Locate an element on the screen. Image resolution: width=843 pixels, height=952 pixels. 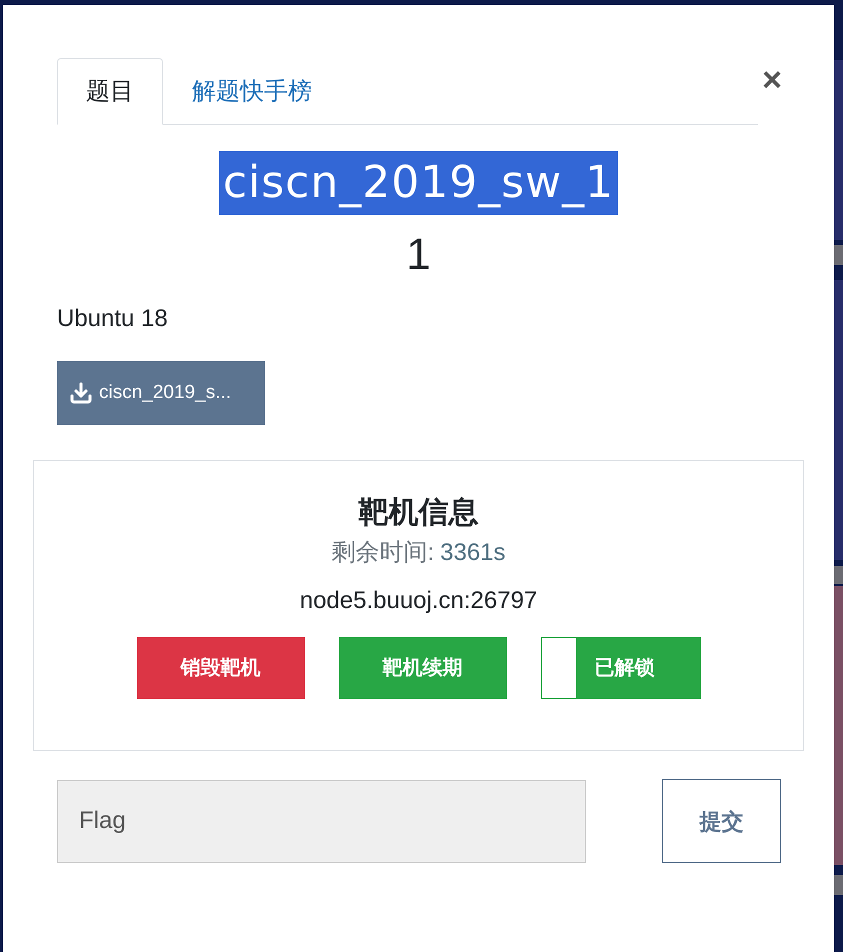
destroy-button: 销毁靶机 is located at coordinates (220, 668).